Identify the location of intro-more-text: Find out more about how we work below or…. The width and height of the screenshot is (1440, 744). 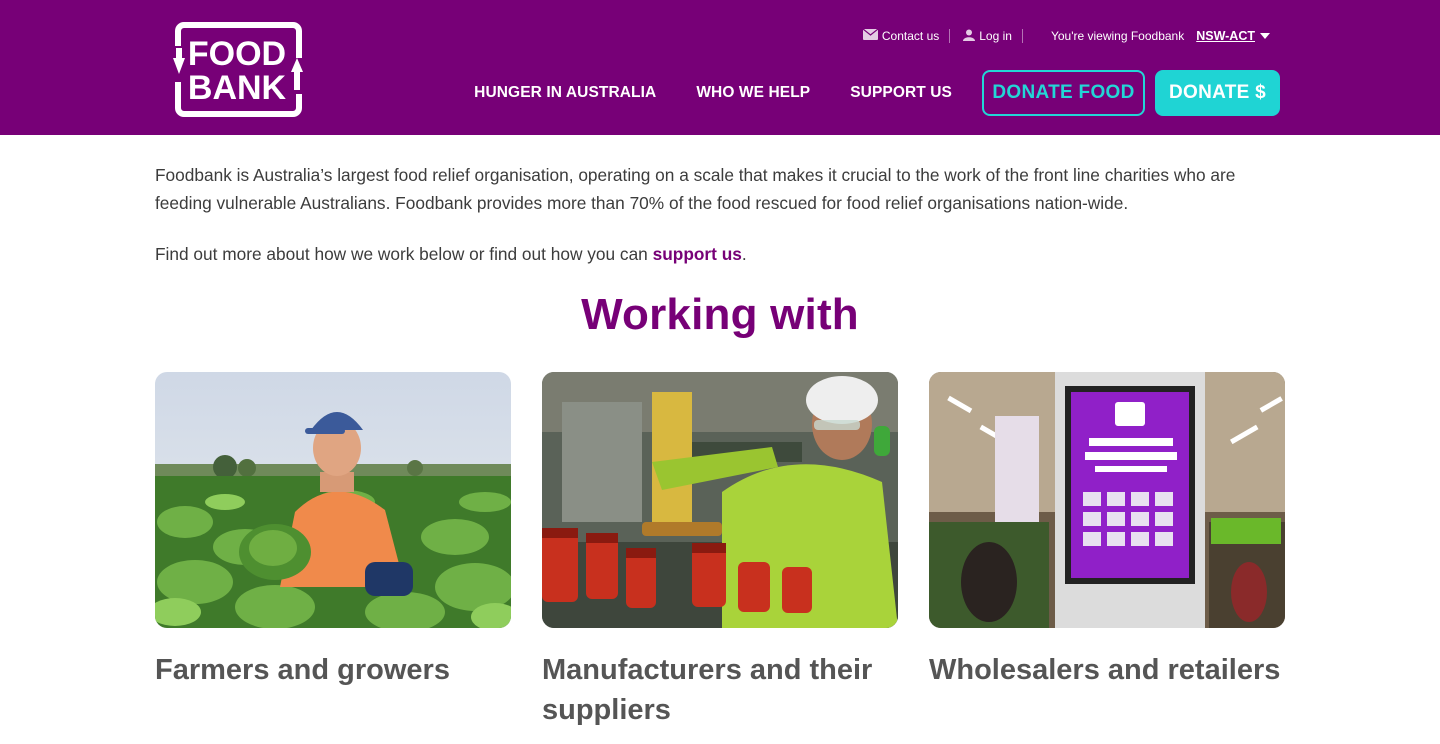
(404, 254).